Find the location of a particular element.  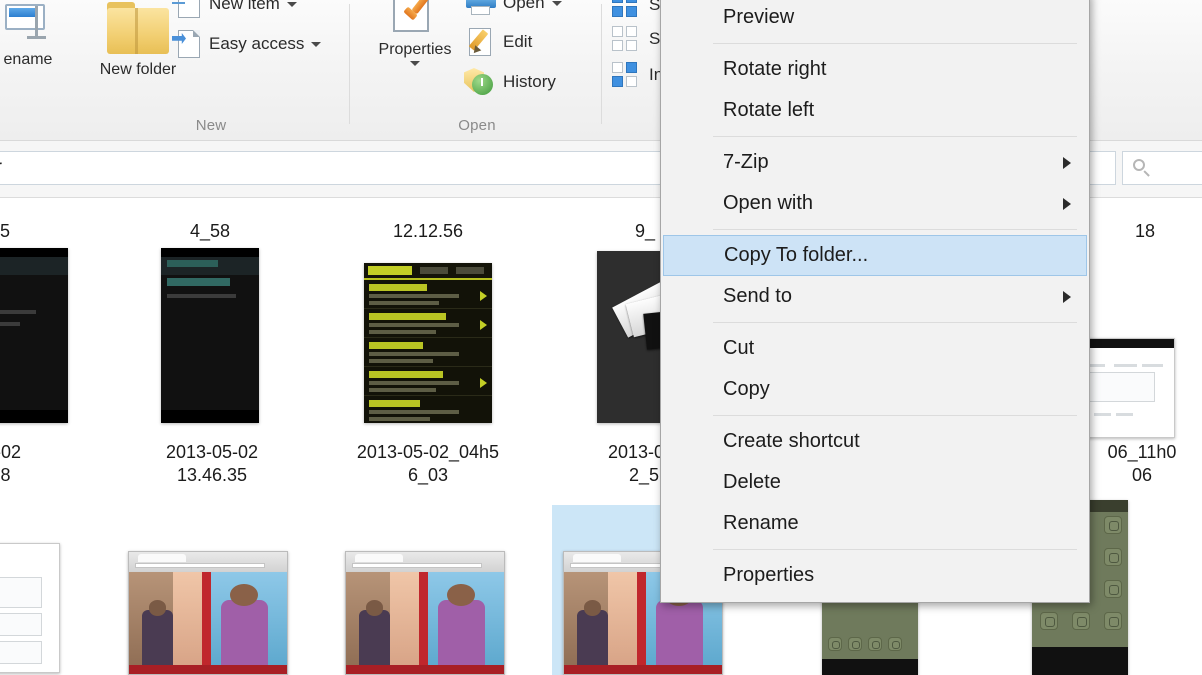

search-input is located at coordinates (1162, 168).